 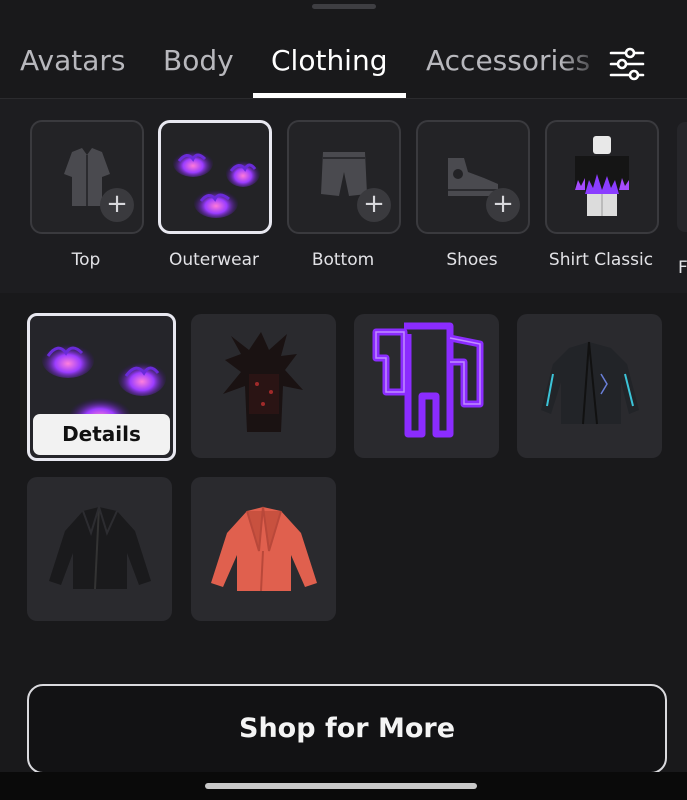 What do you see at coordinates (101, 387) in the screenshot?
I see `item-purple-fire-outerwear: Details` at bounding box center [101, 387].